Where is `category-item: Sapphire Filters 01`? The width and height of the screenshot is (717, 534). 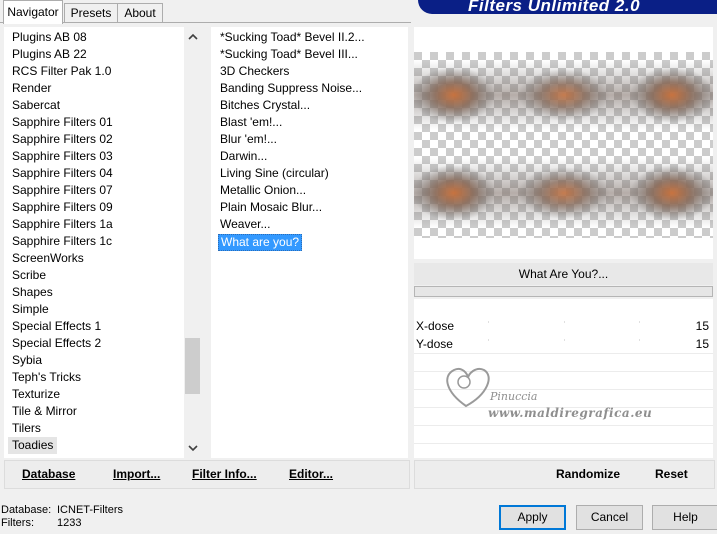 category-item: Sapphire Filters 01 is located at coordinates (62, 122).